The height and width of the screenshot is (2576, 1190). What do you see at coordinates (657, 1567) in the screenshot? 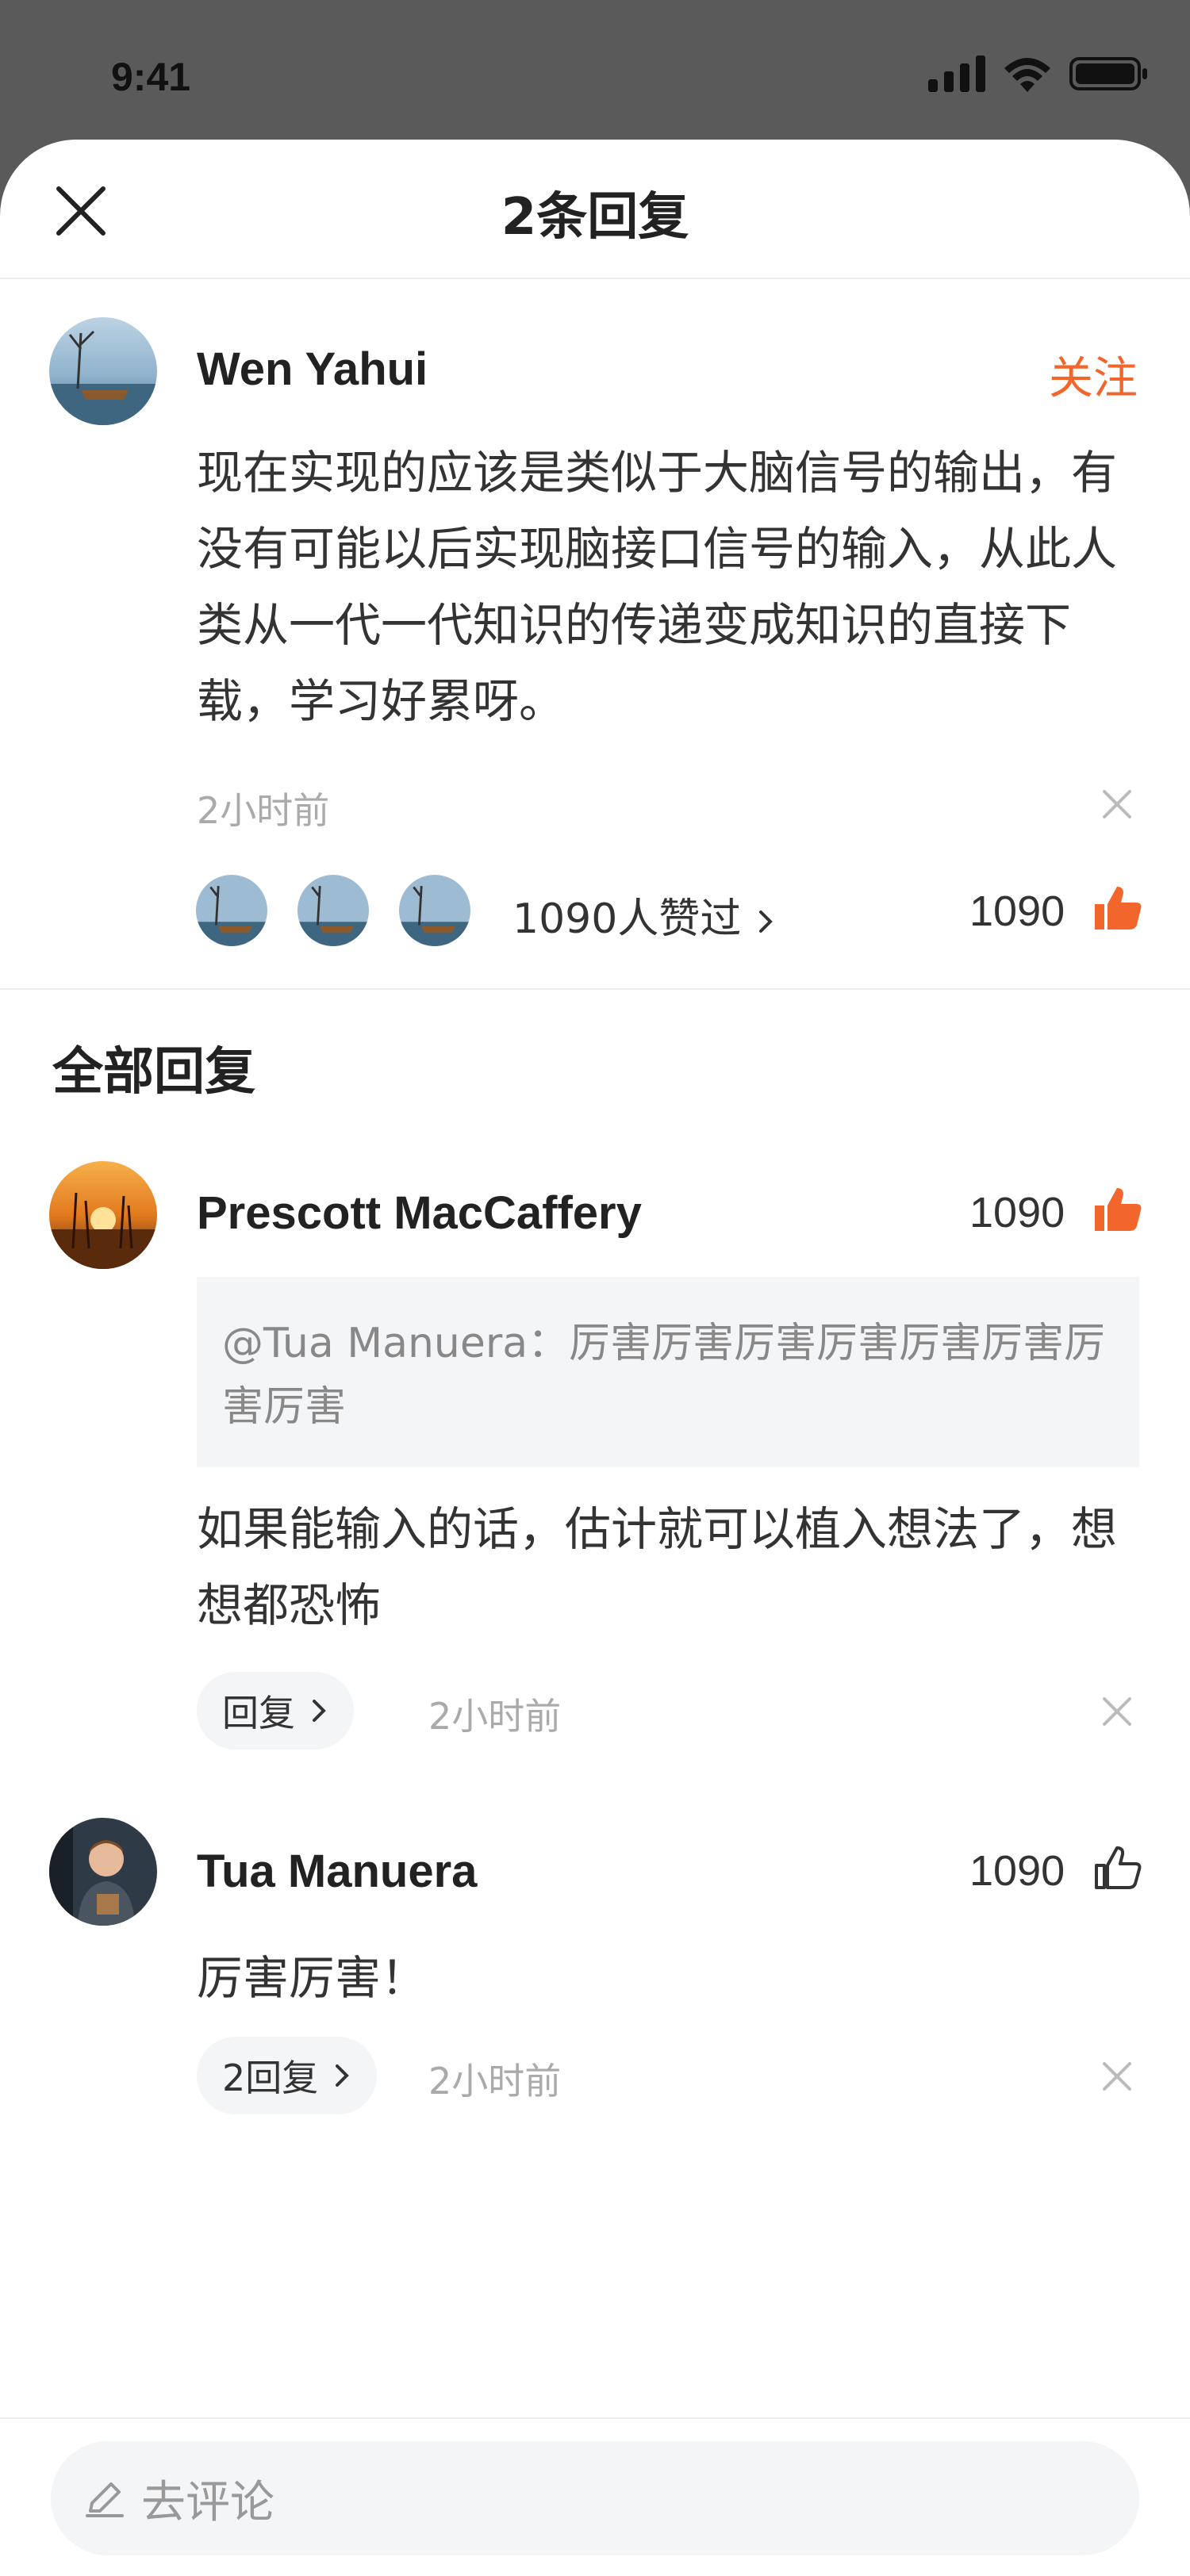
I see `reply-text: 如果能输入的话，估计就可以植入想法了，想想都恐怖` at bounding box center [657, 1567].